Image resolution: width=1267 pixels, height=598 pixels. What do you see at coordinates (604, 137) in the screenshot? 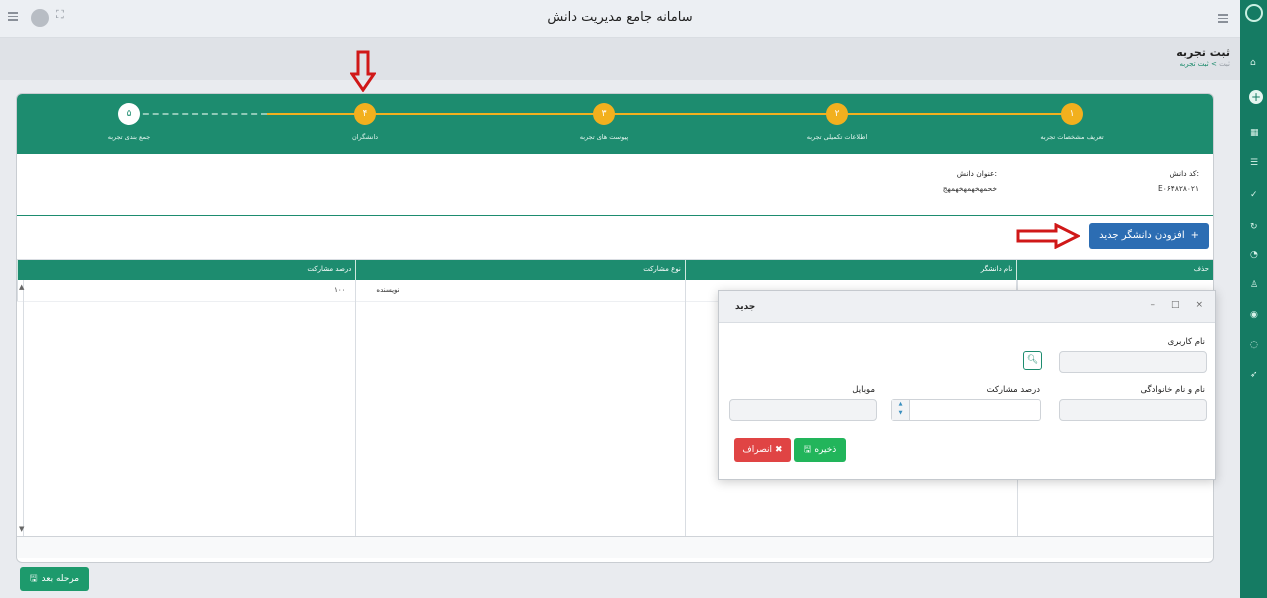
I see `step-label: پیوست های تجربه` at bounding box center [604, 137].